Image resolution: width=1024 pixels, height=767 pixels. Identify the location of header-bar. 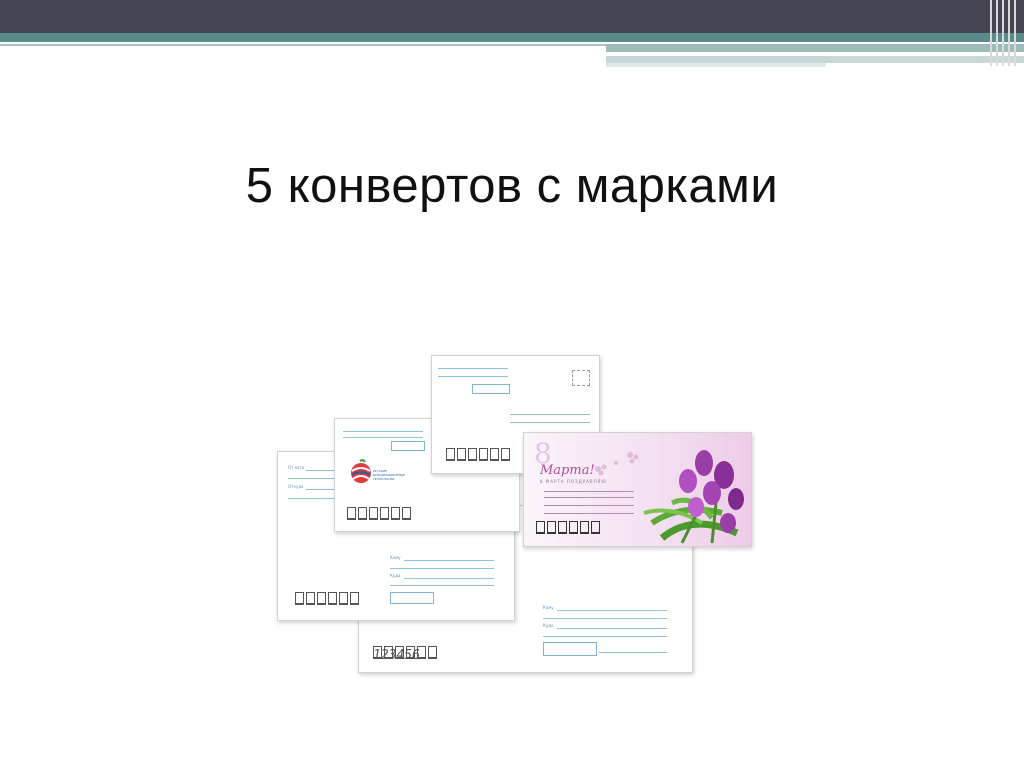
(512, 16).